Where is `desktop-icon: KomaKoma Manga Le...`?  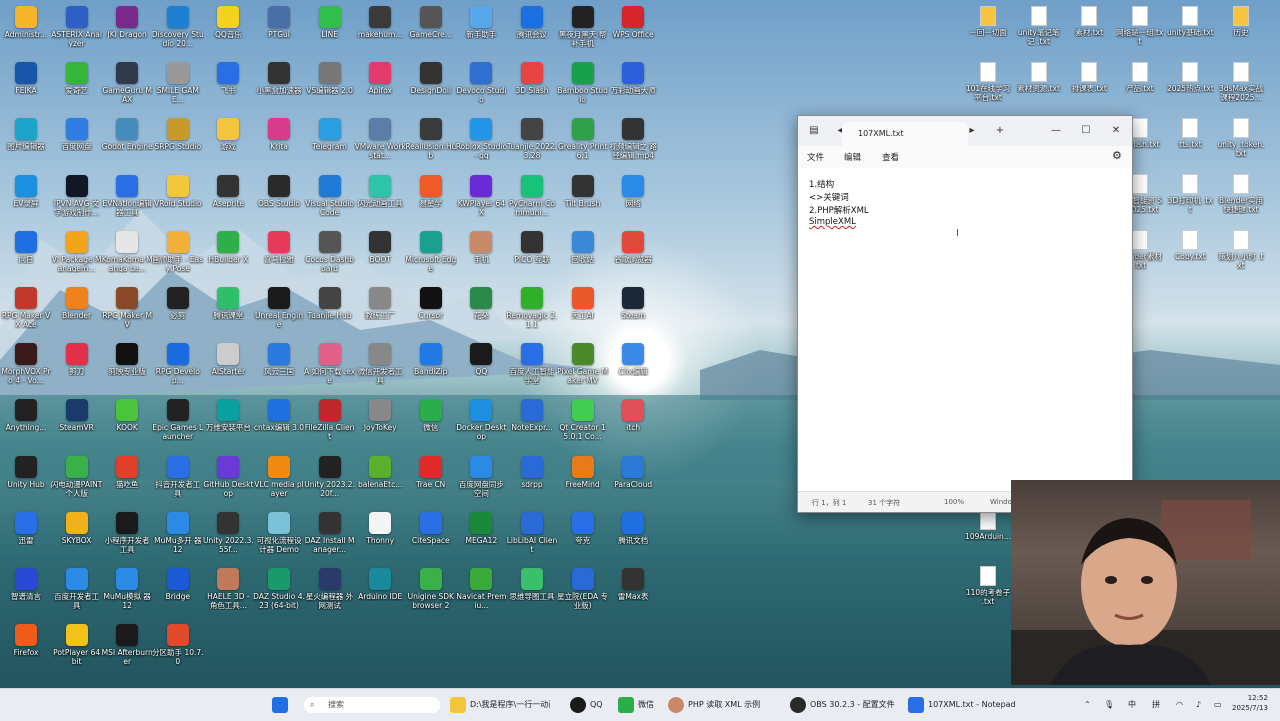
desktop-icon: KomaKoma Manga Le... is located at coordinates (127, 255).